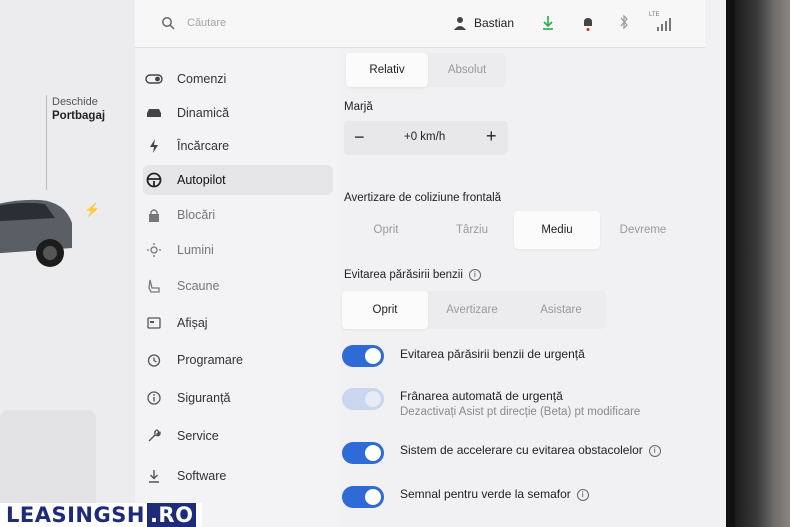 The width and height of the screenshot is (790, 527). What do you see at coordinates (154, 286) in the screenshot?
I see `seat-icon` at bounding box center [154, 286].